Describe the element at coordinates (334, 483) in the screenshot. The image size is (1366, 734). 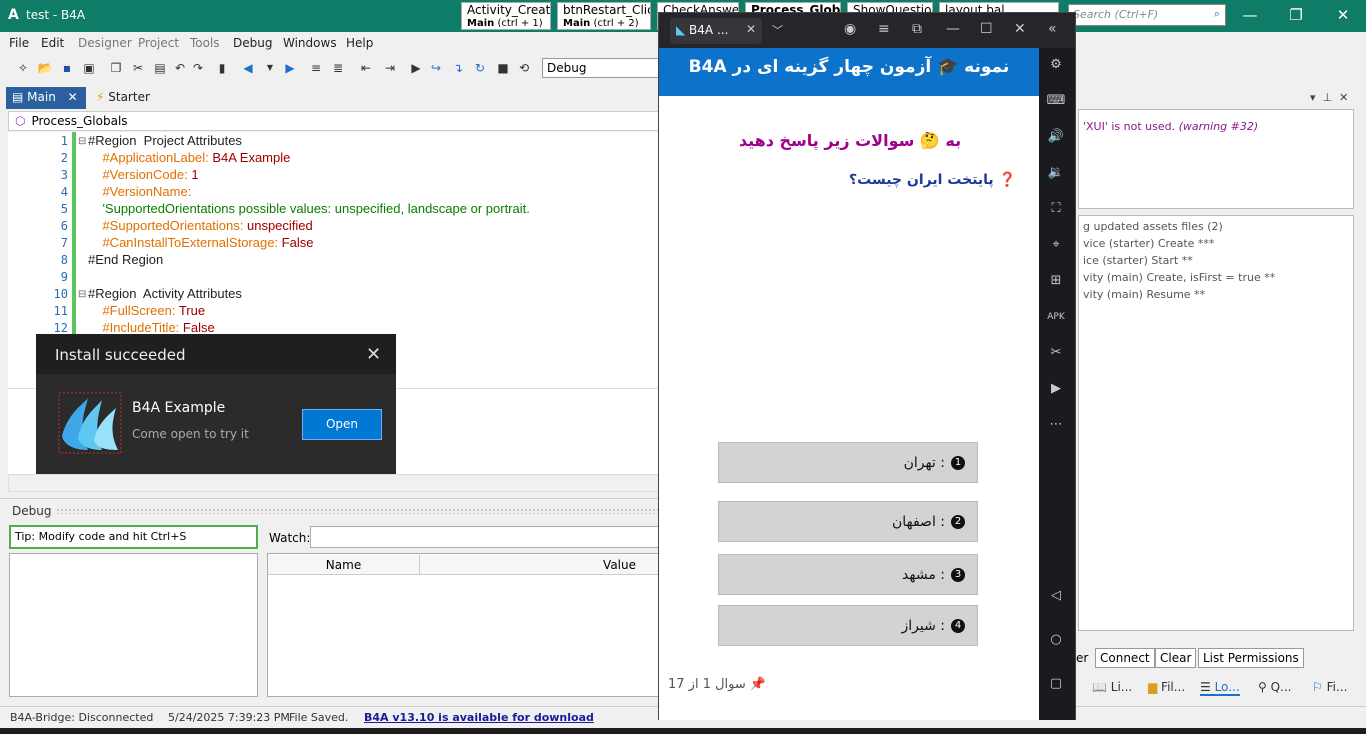
I see `horizontal-scrollbar` at that location.